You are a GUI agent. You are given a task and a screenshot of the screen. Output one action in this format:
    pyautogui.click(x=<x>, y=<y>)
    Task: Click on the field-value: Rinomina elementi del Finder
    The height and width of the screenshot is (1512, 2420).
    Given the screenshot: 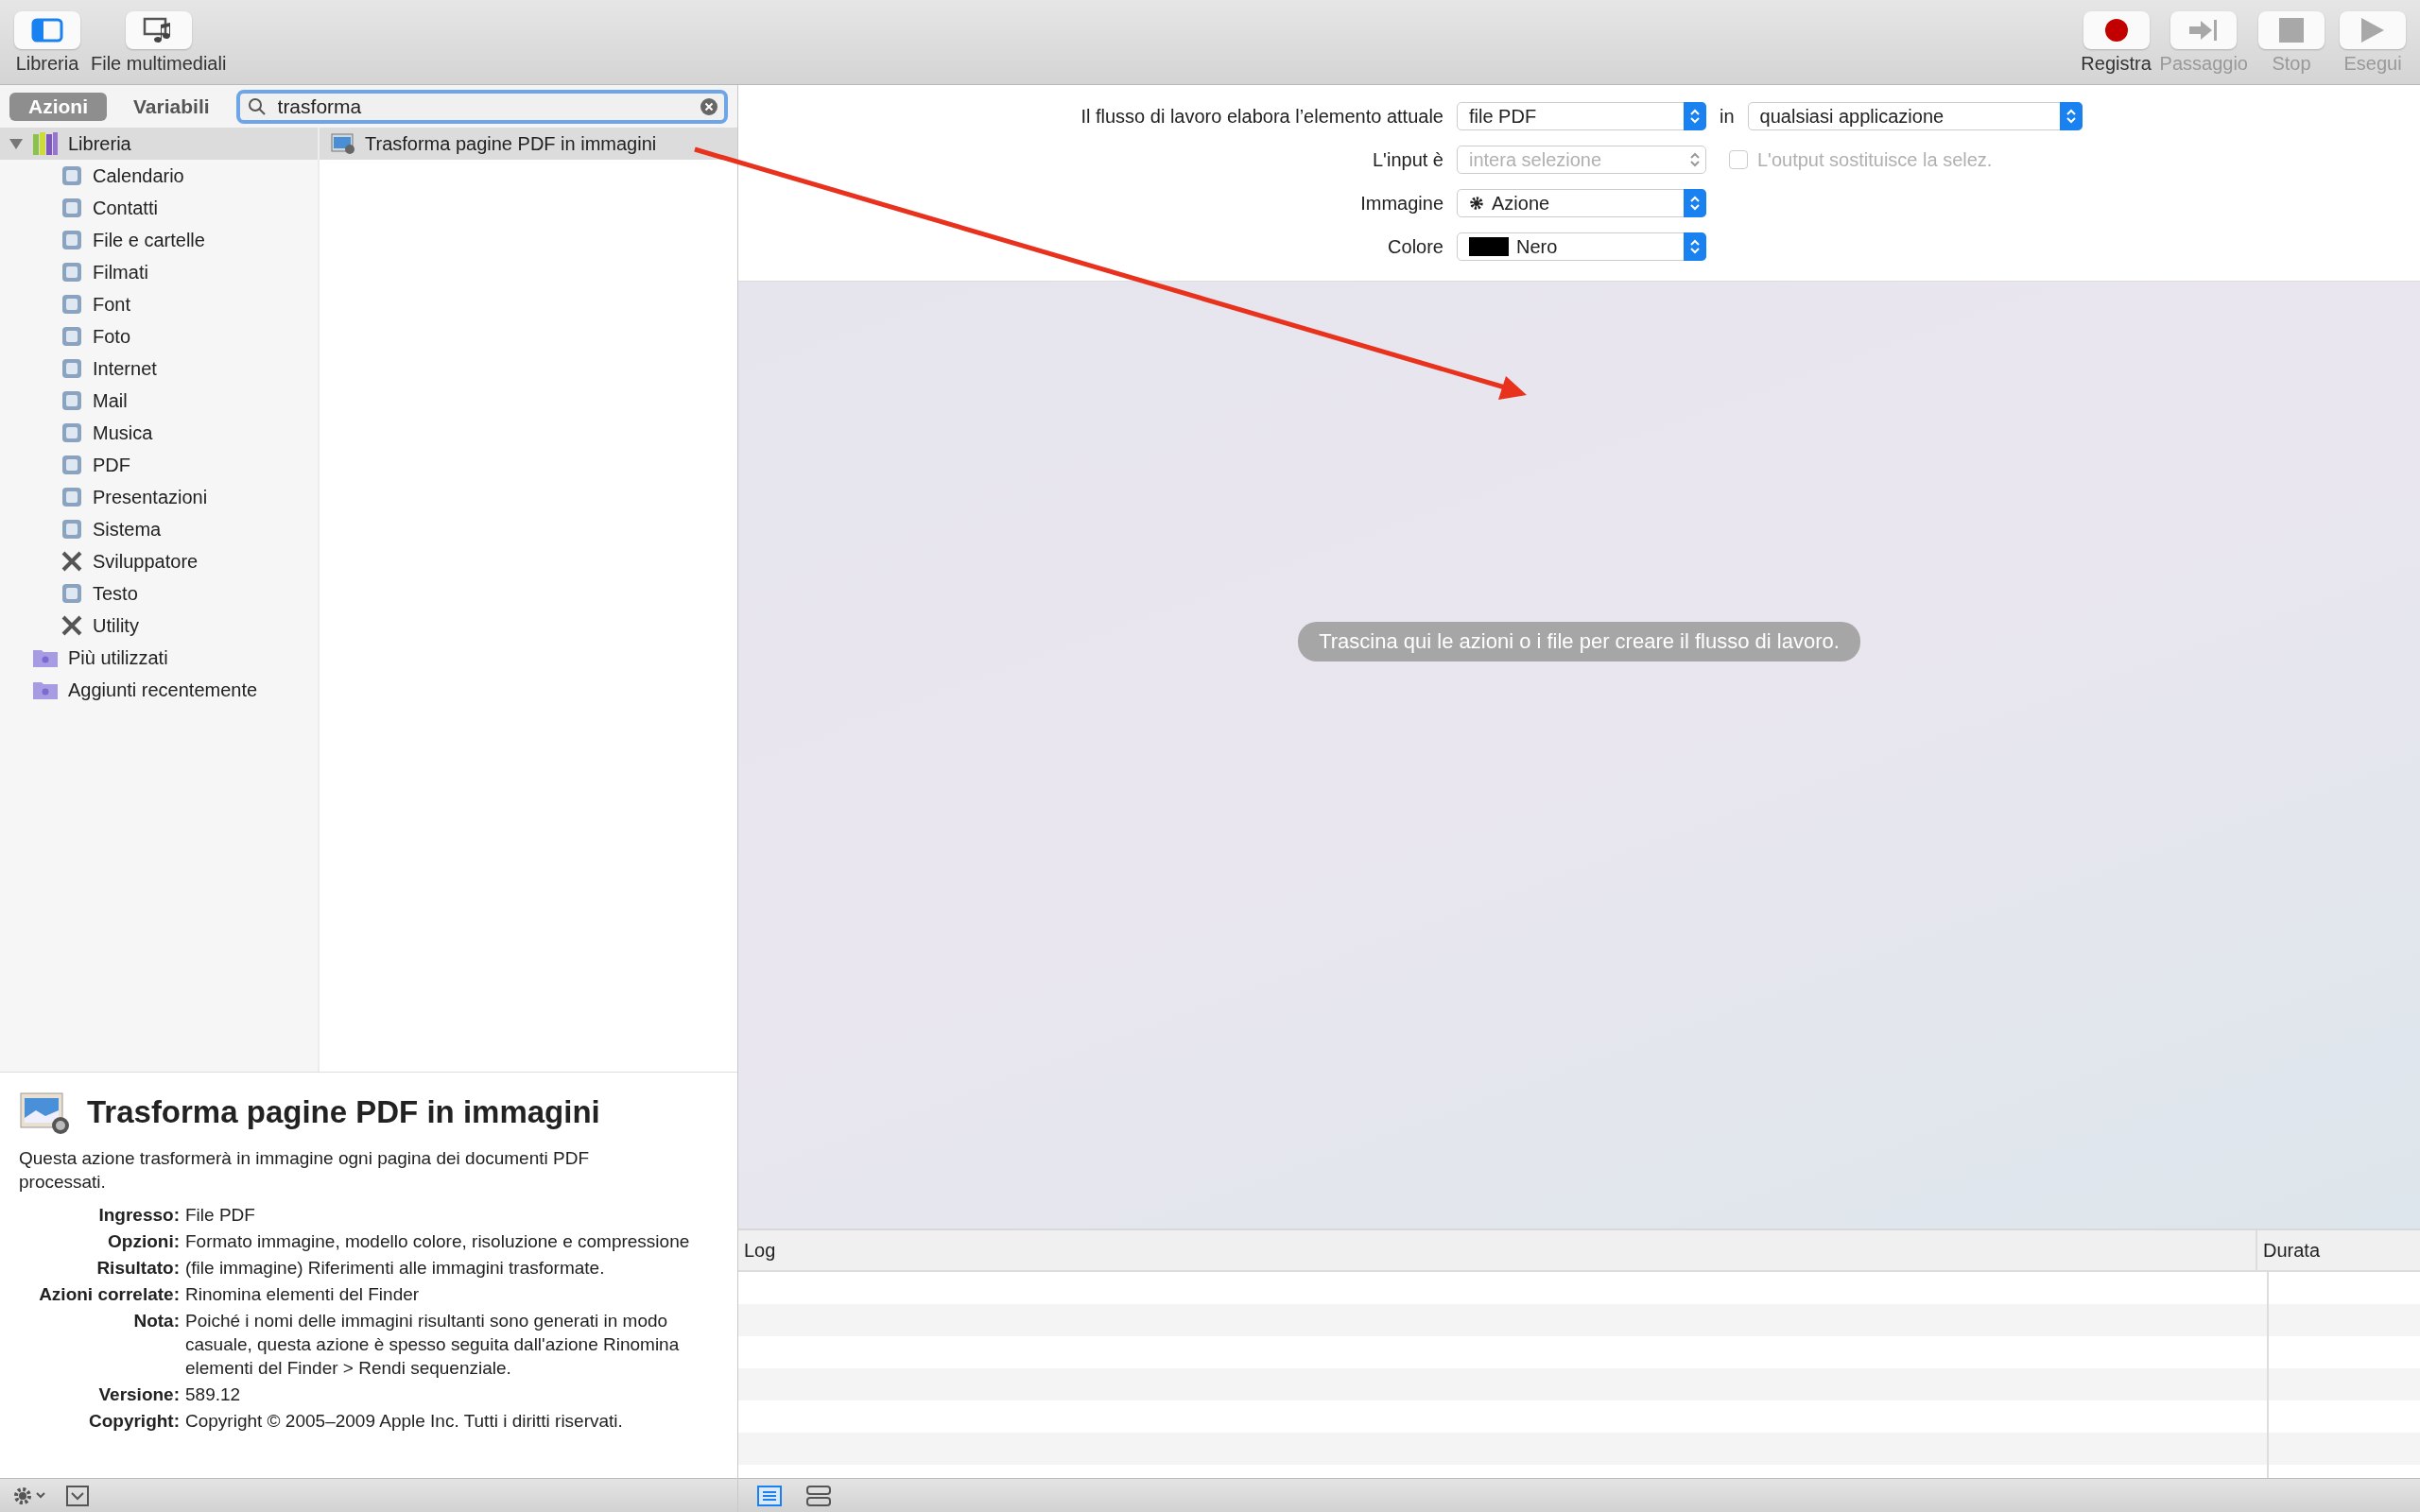 What is the action you would take?
    pyautogui.click(x=303, y=1294)
    